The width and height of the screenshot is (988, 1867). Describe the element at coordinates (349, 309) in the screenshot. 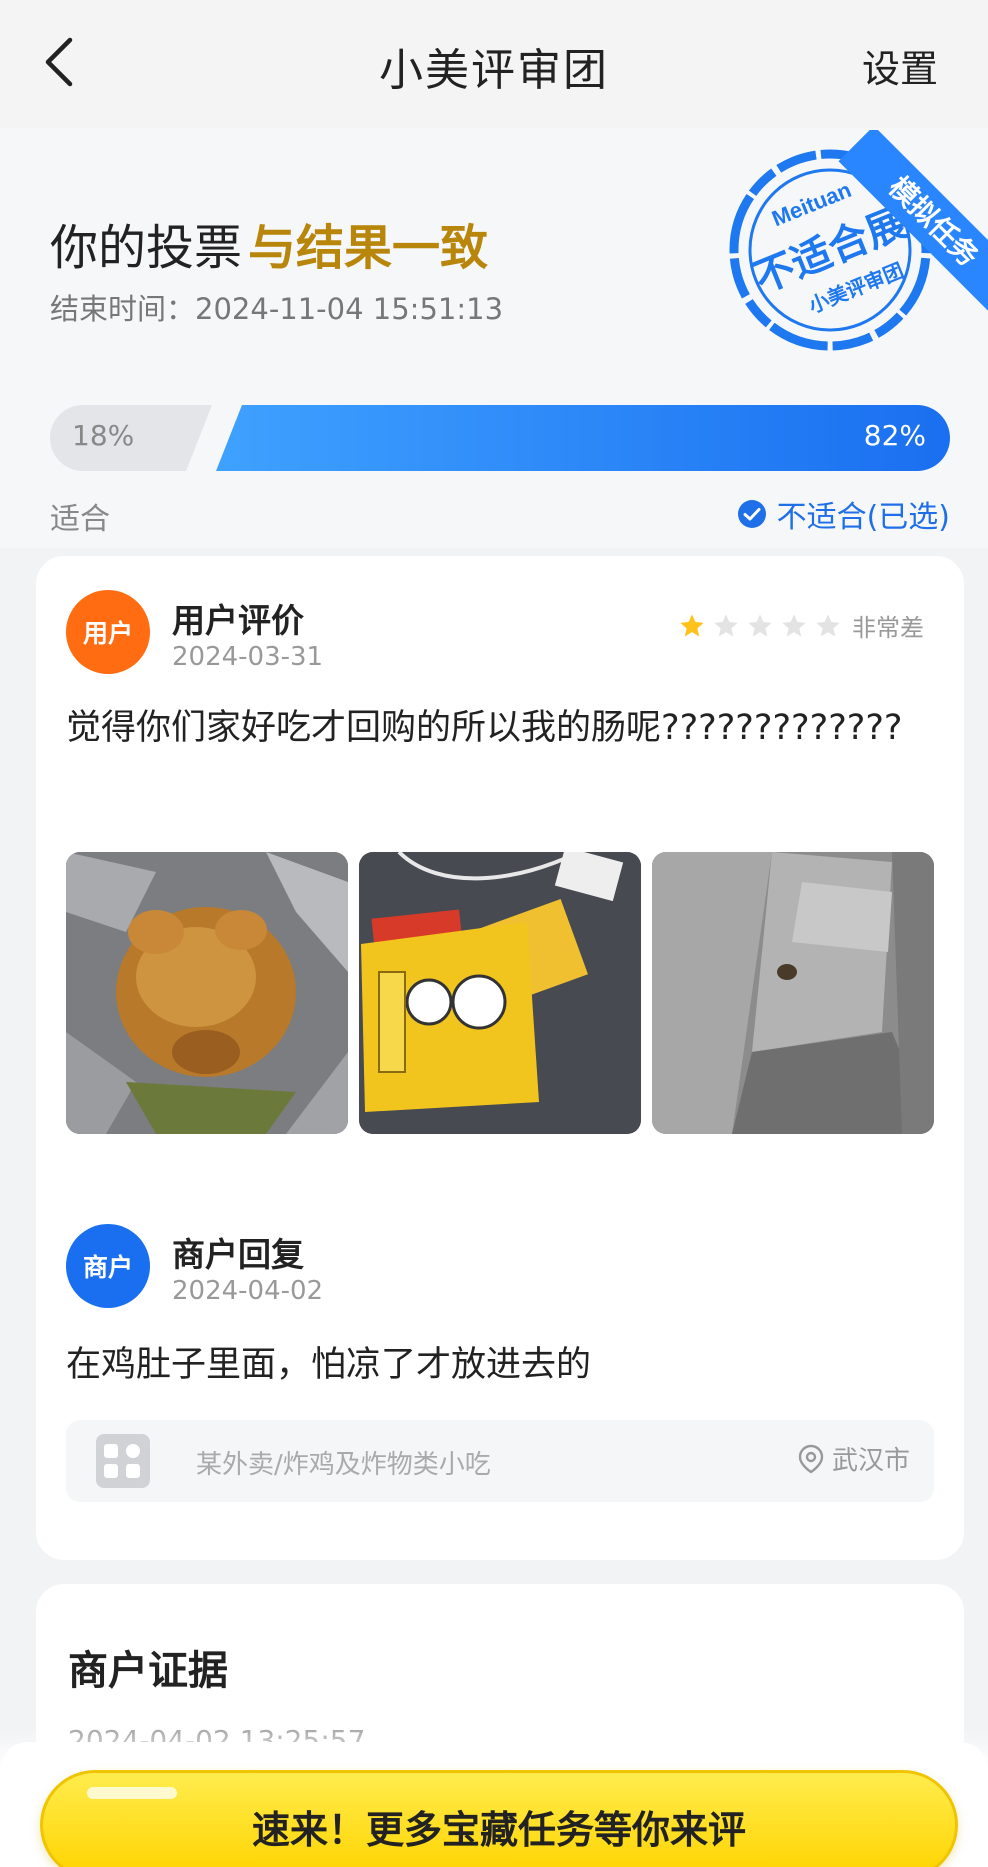

I see `end-time-value: 2024-11-04 15:51:13` at that location.